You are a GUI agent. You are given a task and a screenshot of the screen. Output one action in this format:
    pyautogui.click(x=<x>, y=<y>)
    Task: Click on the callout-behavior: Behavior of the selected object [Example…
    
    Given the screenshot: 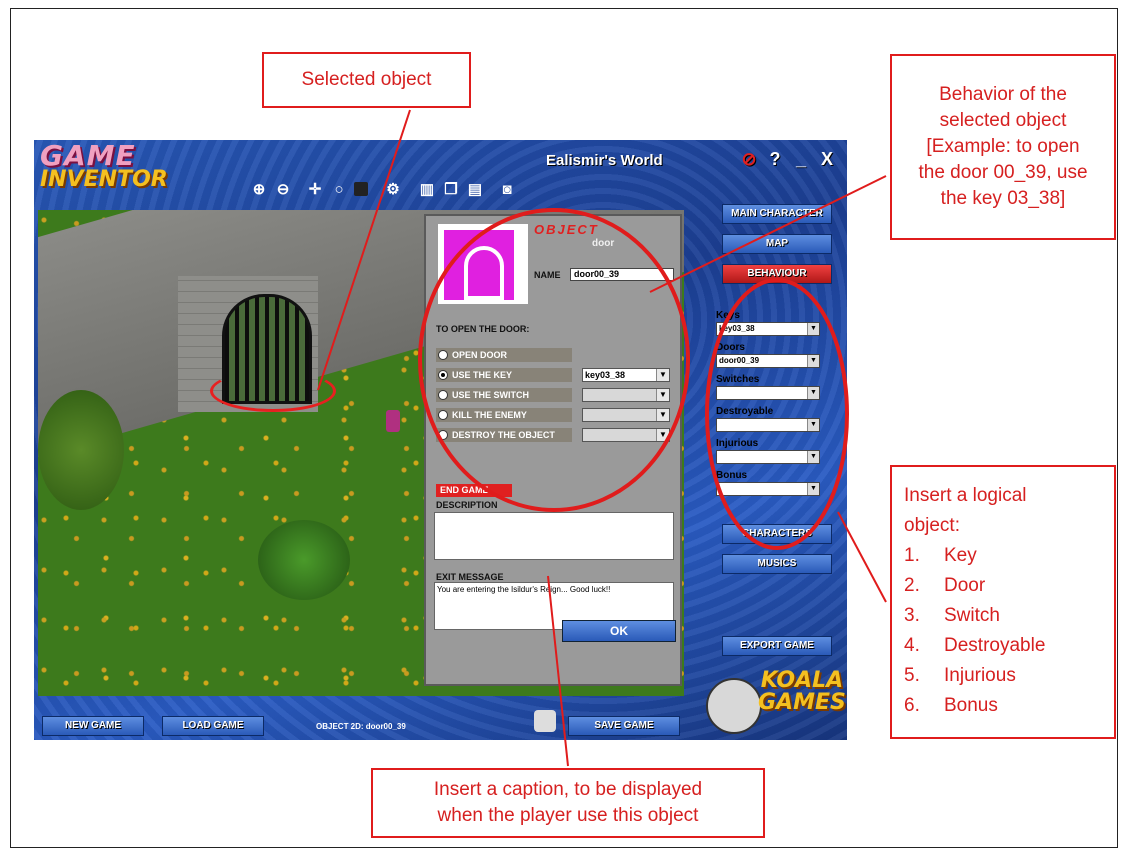 What is the action you would take?
    pyautogui.click(x=1003, y=147)
    